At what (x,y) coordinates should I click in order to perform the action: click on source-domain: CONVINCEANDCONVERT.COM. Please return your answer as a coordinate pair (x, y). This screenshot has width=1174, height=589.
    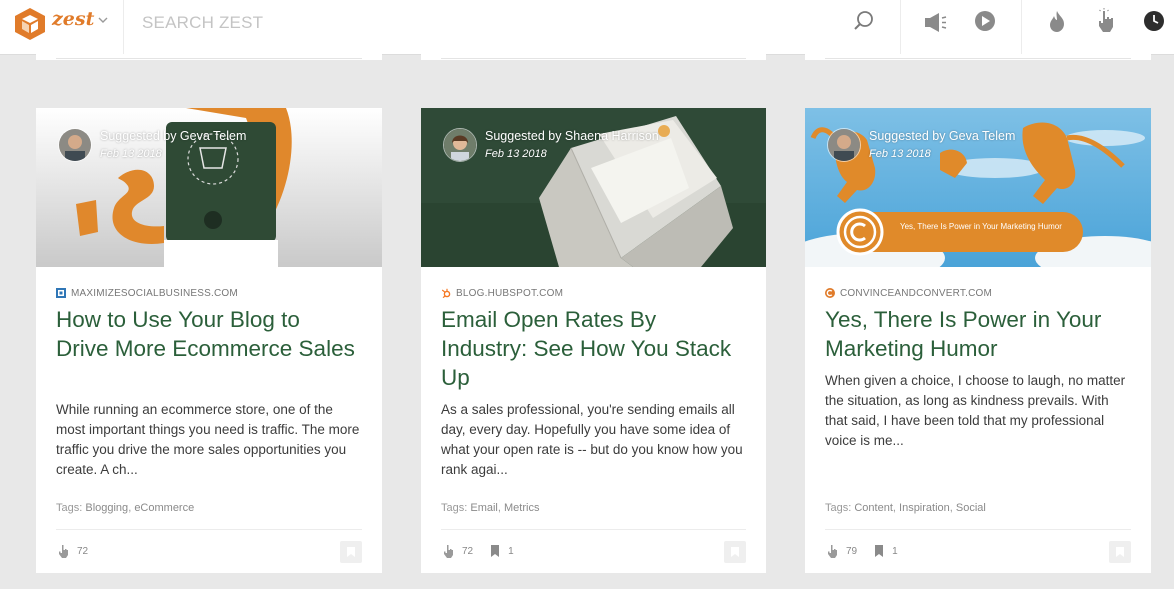
    Looking at the image, I should click on (916, 293).